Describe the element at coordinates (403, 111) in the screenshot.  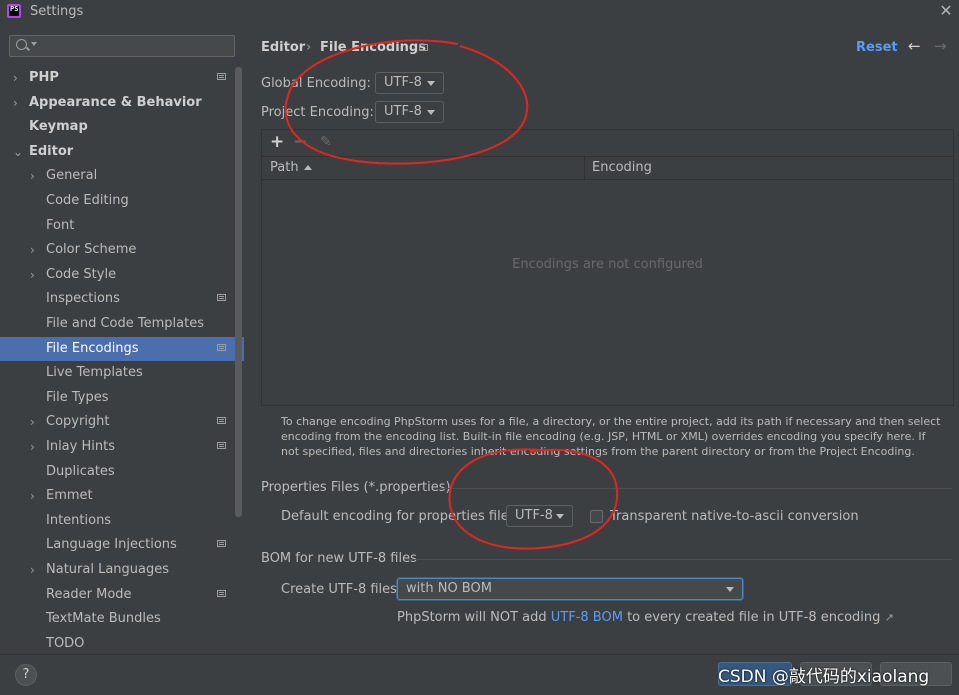
I see `project-encoding-value: UTF-8` at that location.